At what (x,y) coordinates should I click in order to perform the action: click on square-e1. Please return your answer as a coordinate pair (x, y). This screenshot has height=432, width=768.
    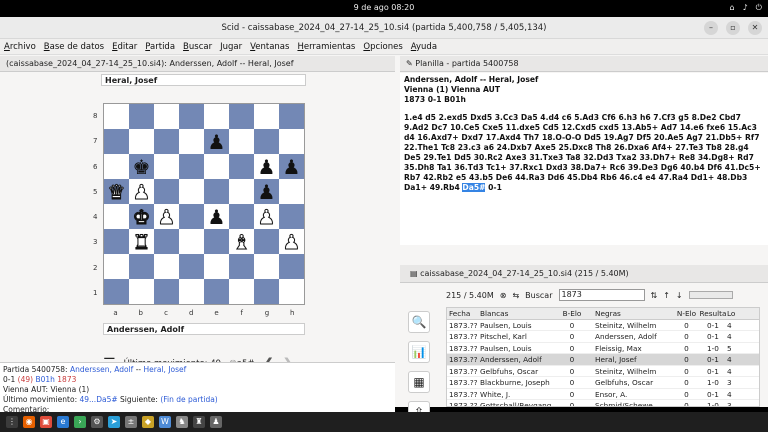
    Looking at the image, I should click on (216, 291).